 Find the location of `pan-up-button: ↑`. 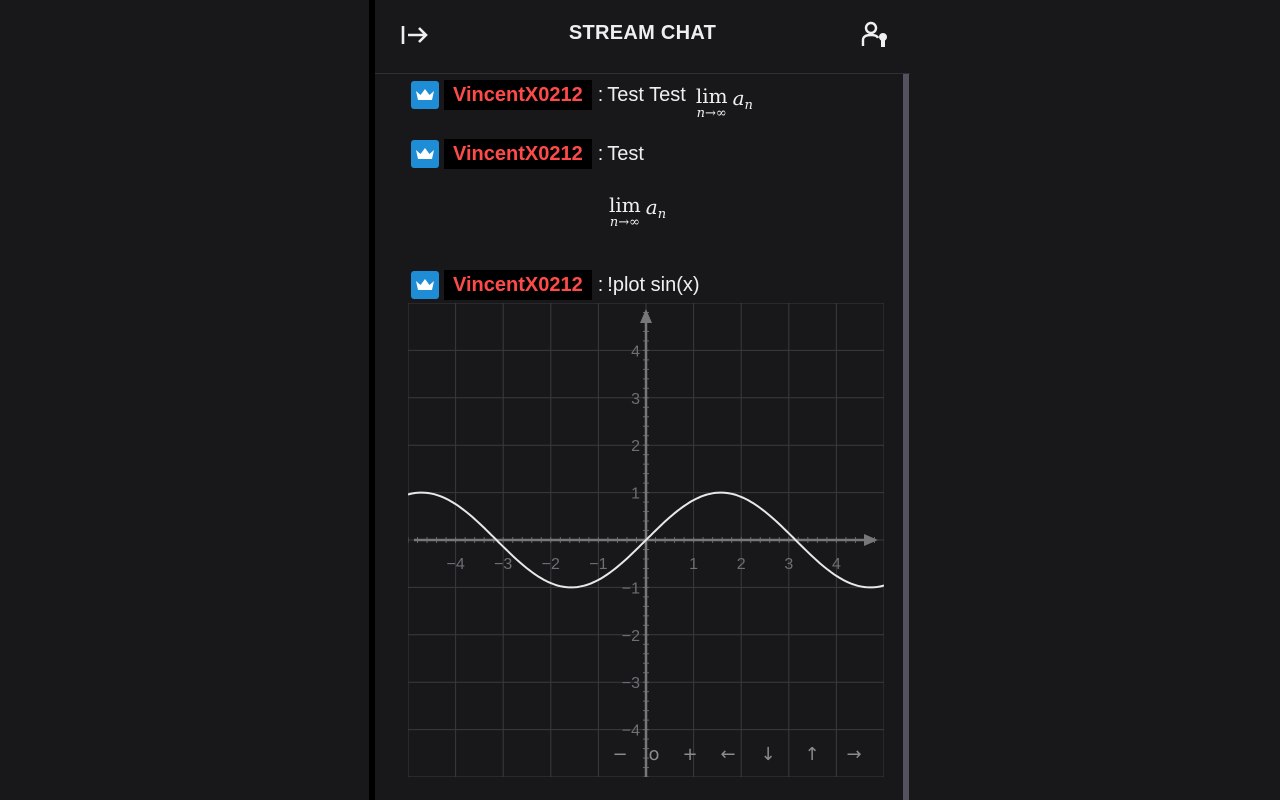

pan-up-button: ↑ is located at coordinates (811, 754).